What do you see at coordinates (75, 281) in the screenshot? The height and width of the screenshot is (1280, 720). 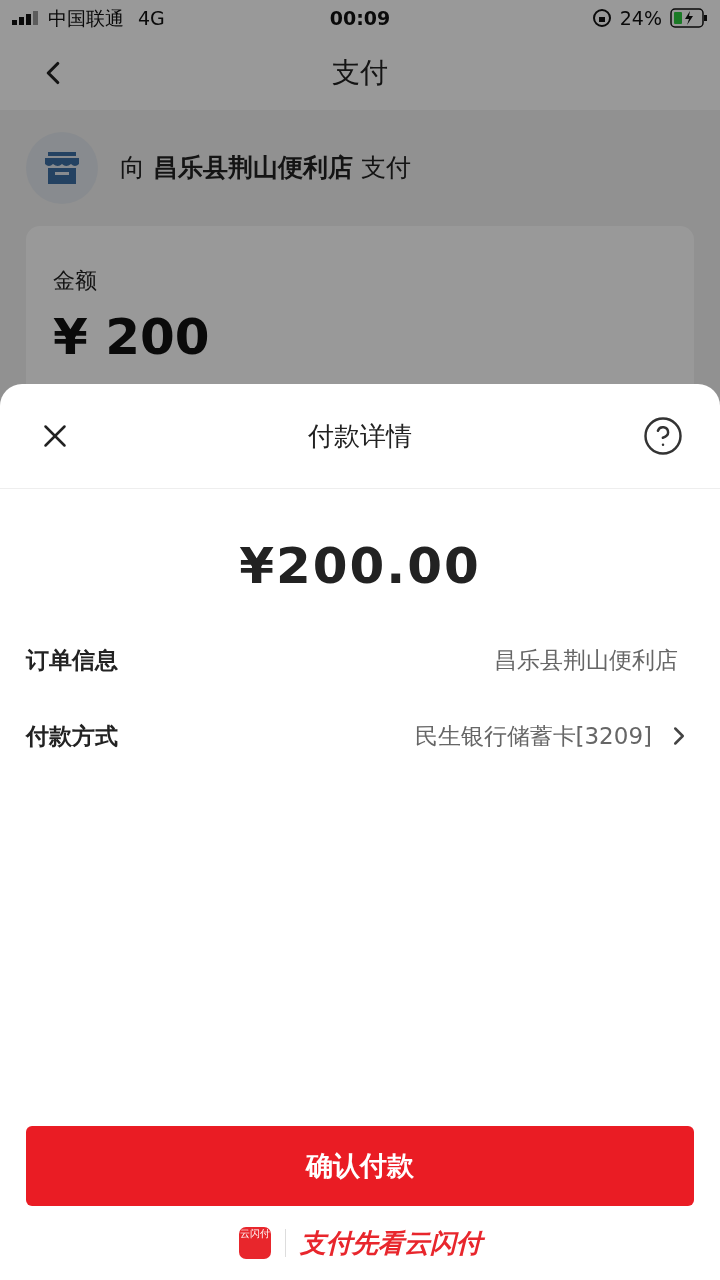 I see `amount-label: 金额` at bounding box center [75, 281].